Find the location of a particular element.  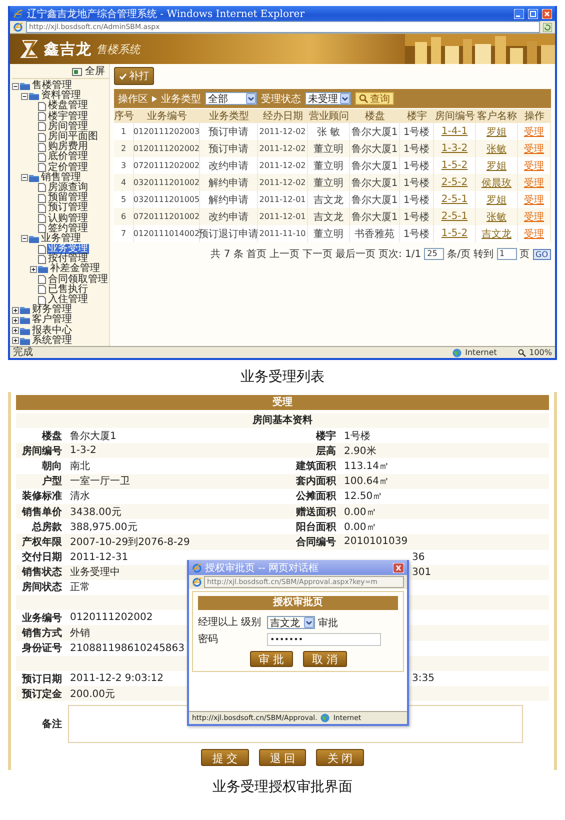

column-header: 房间编号 is located at coordinates (455, 116).